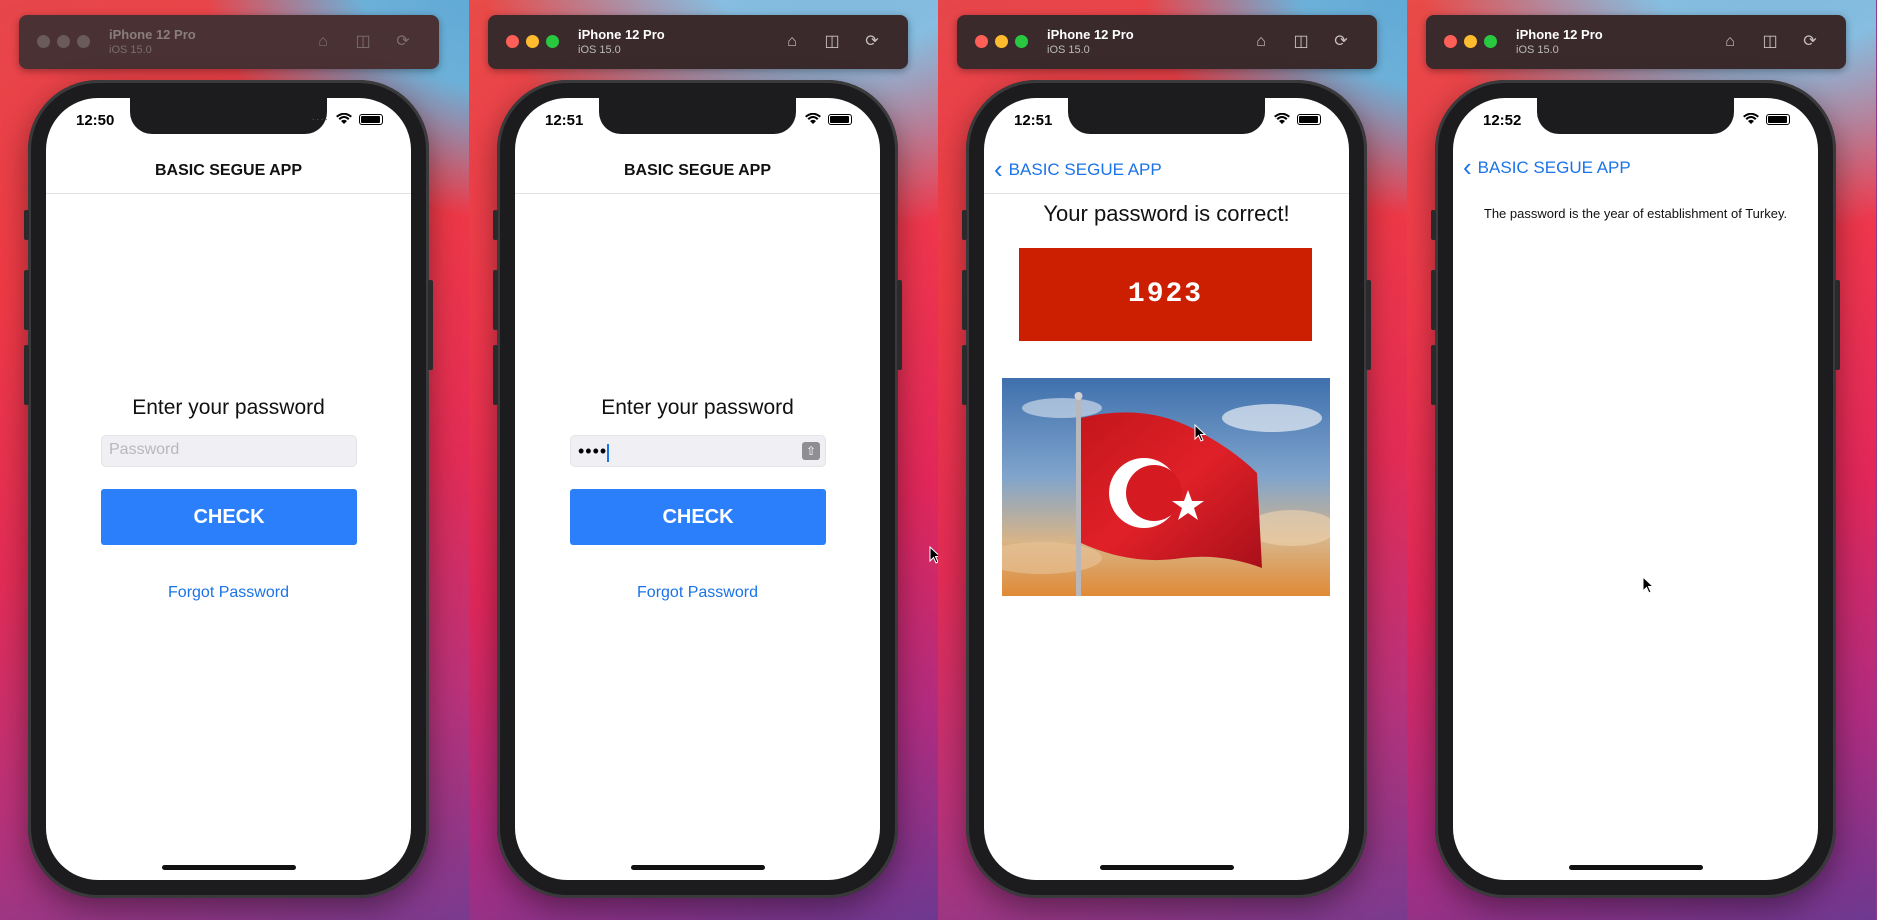  What do you see at coordinates (593, 451) in the screenshot?
I see `password-dots: ••••` at bounding box center [593, 451].